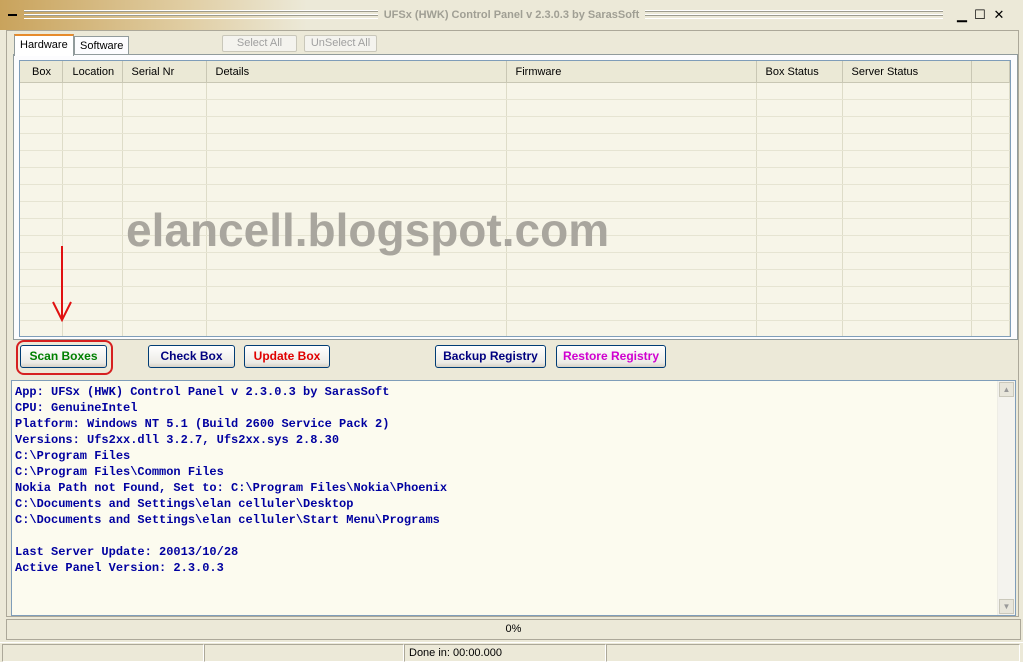 The image size is (1023, 662). What do you see at coordinates (611, 356) in the screenshot?
I see `restore-registry-button: Restore Registry` at bounding box center [611, 356].